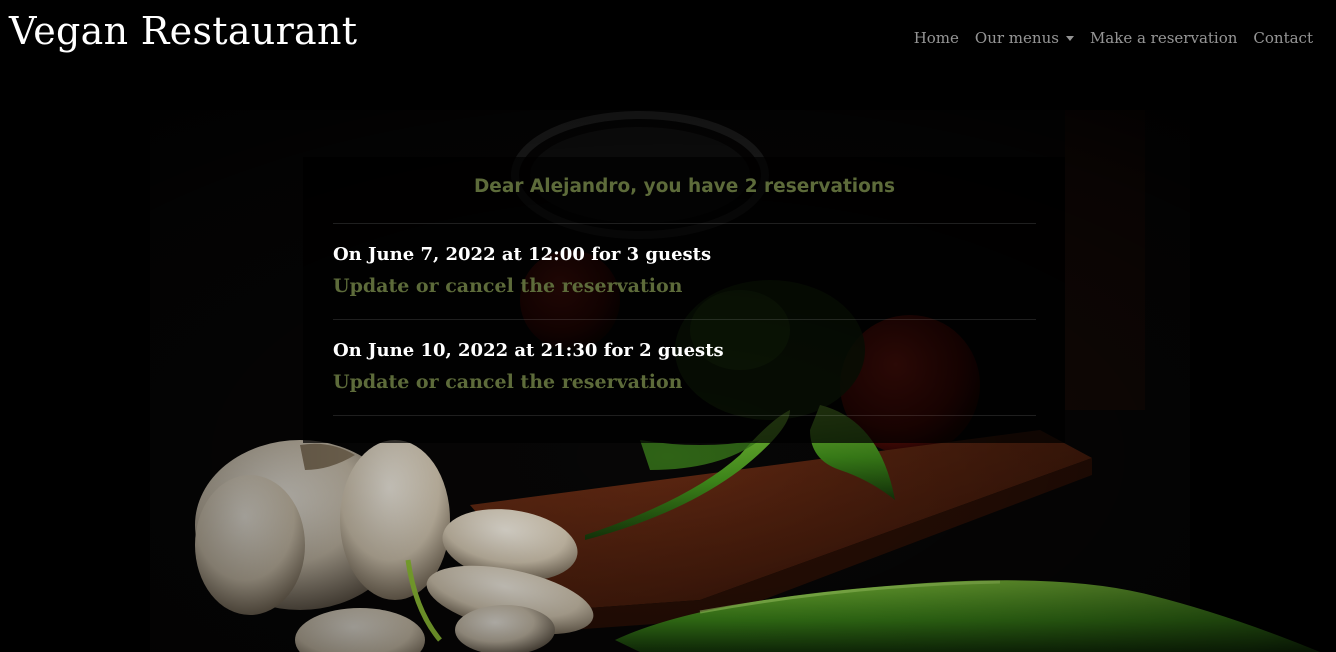 This screenshot has width=1336, height=652. Describe the element at coordinates (1163, 38) in the screenshot. I see `nav-reservation-link: Make a reservation` at that location.